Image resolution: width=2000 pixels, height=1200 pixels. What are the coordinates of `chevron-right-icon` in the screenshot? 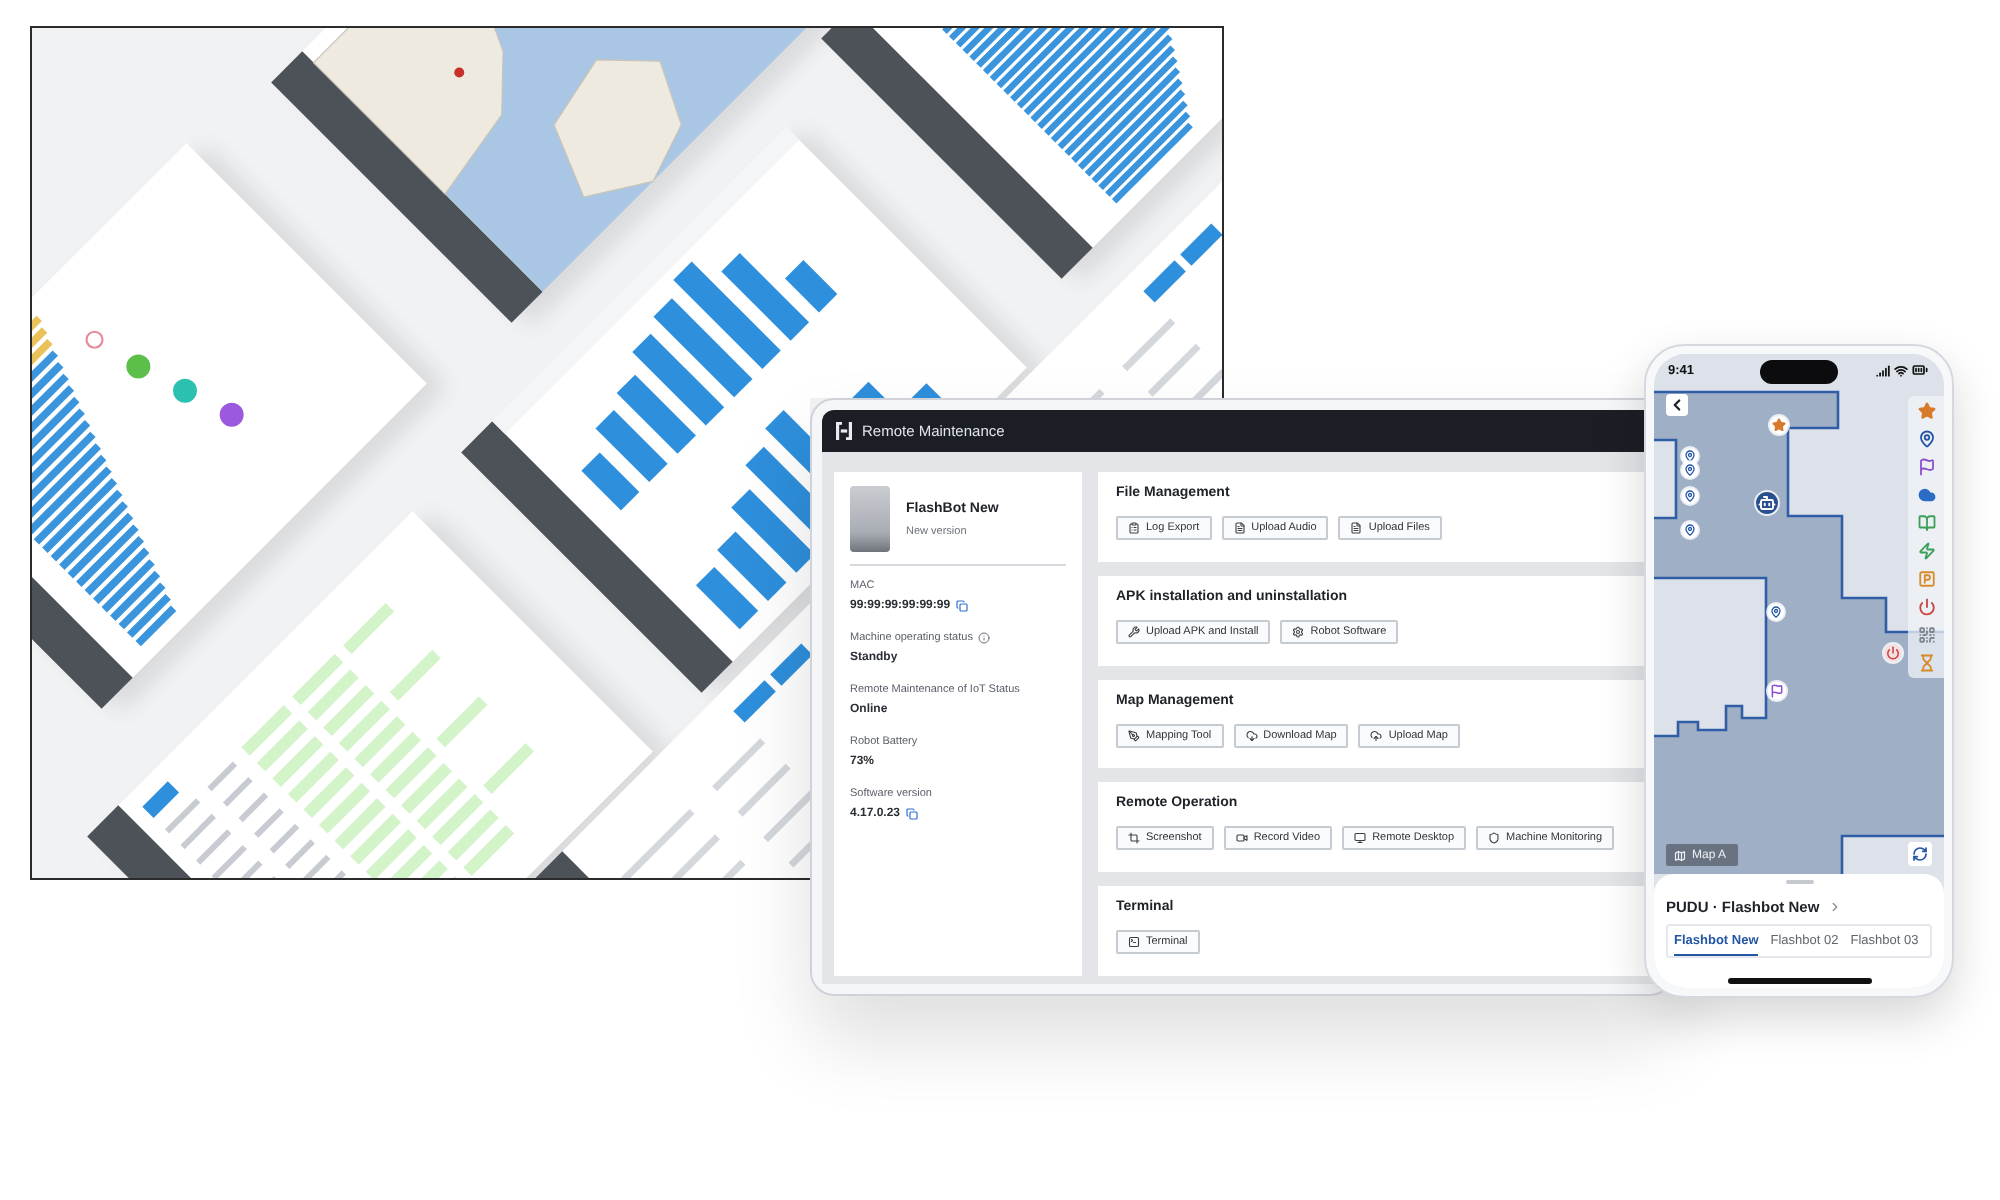 It's located at (1834, 906).